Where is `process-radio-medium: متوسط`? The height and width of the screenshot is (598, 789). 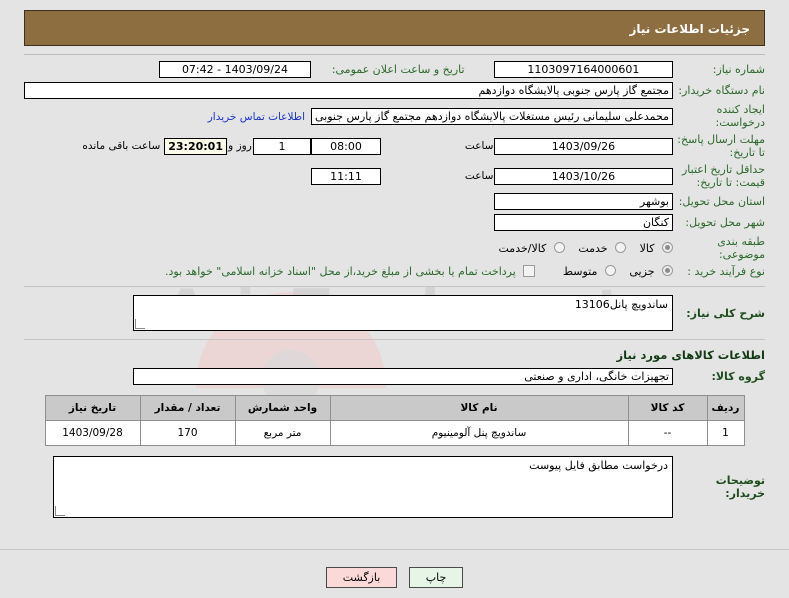 process-radio-medium: متوسط is located at coordinates (582, 271).